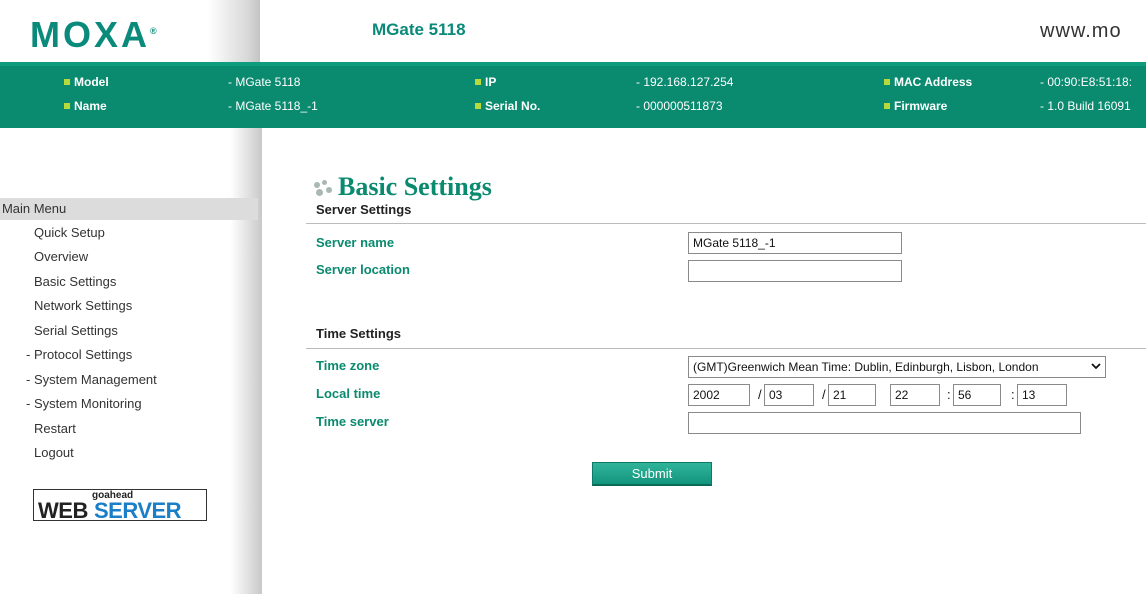  What do you see at coordinates (795, 271) in the screenshot?
I see `server-location-input` at bounding box center [795, 271].